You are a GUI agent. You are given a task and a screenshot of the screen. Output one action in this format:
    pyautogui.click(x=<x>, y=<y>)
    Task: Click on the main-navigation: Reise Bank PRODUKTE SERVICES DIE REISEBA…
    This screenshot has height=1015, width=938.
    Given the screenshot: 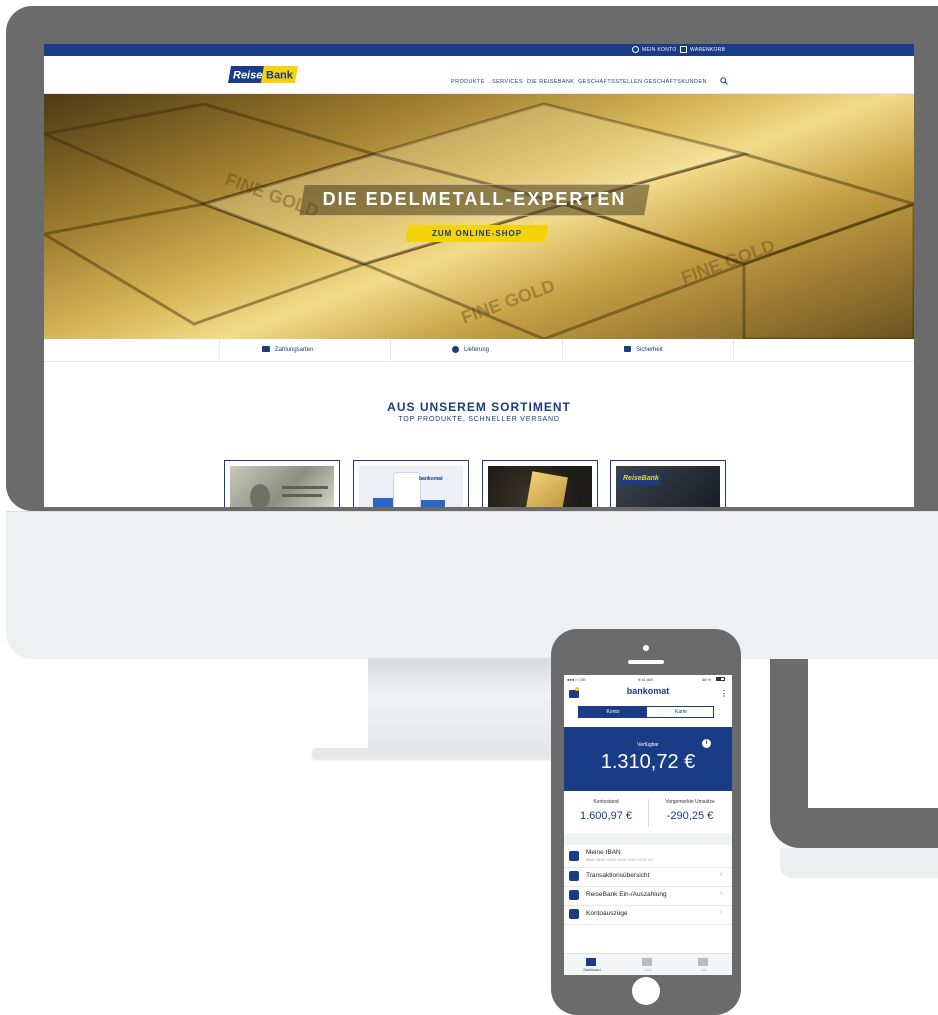 What is the action you would take?
    pyautogui.click(x=479, y=75)
    